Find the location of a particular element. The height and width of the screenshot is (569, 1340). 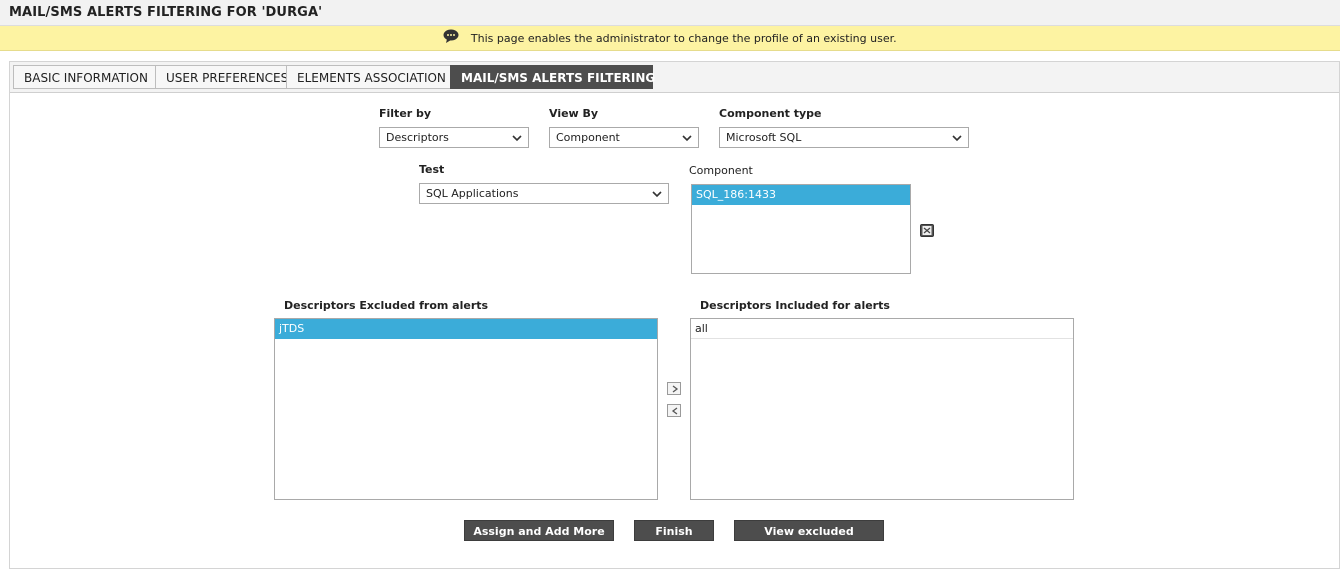

chevron-left-icon is located at coordinates (674, 411).